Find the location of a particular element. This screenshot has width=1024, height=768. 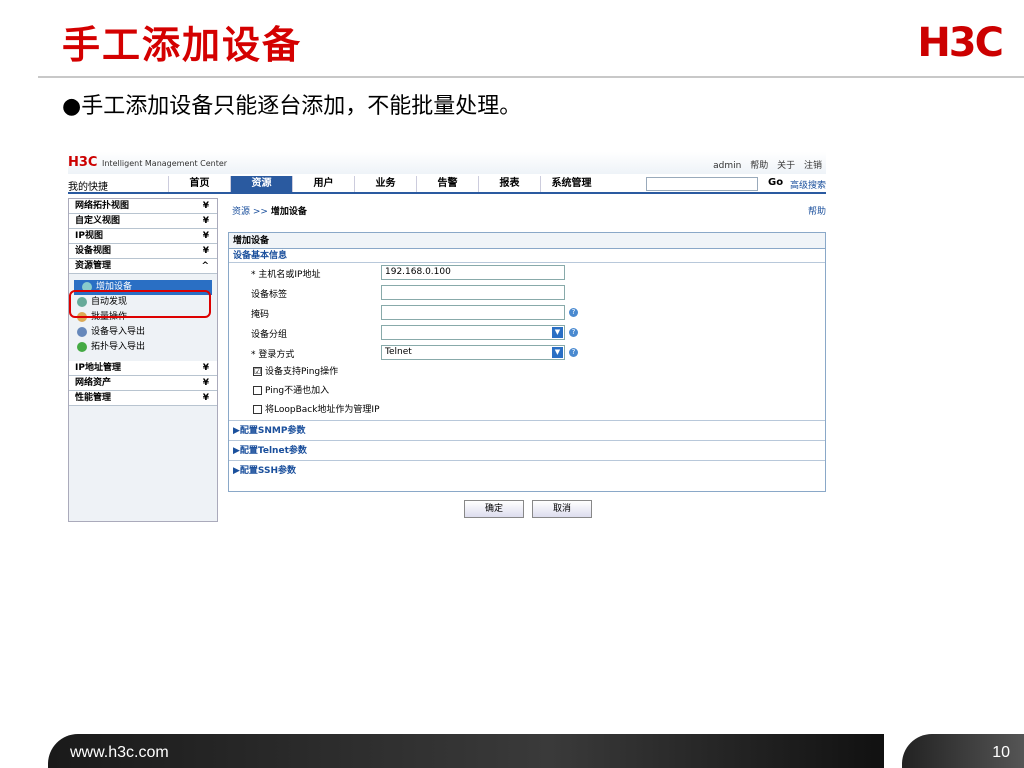

loopback-checkbox-row: 将LoopBack地址作为管理IP is located at coordinates (527, 410).